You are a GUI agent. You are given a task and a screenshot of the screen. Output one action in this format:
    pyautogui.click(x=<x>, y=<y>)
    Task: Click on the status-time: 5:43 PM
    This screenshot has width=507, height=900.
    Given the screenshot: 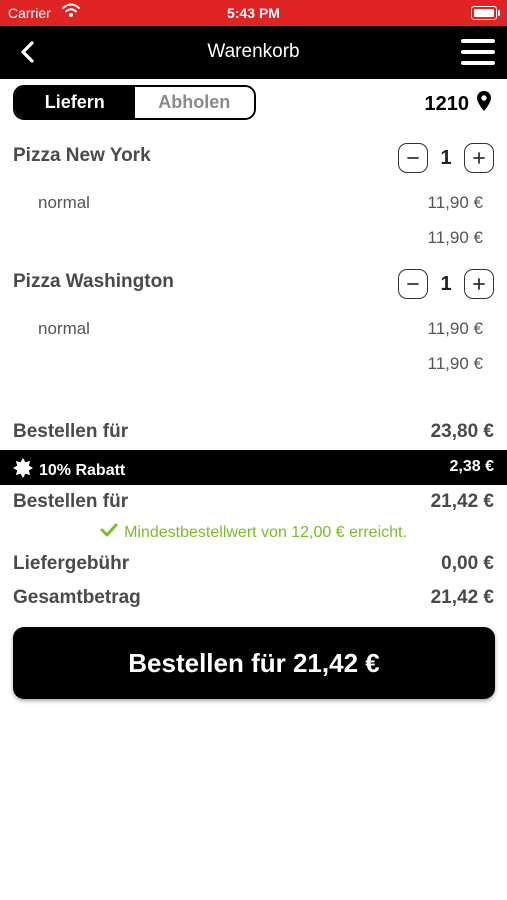 What is the action you would take?
    pyautogui.click(x=253, y=13)
    